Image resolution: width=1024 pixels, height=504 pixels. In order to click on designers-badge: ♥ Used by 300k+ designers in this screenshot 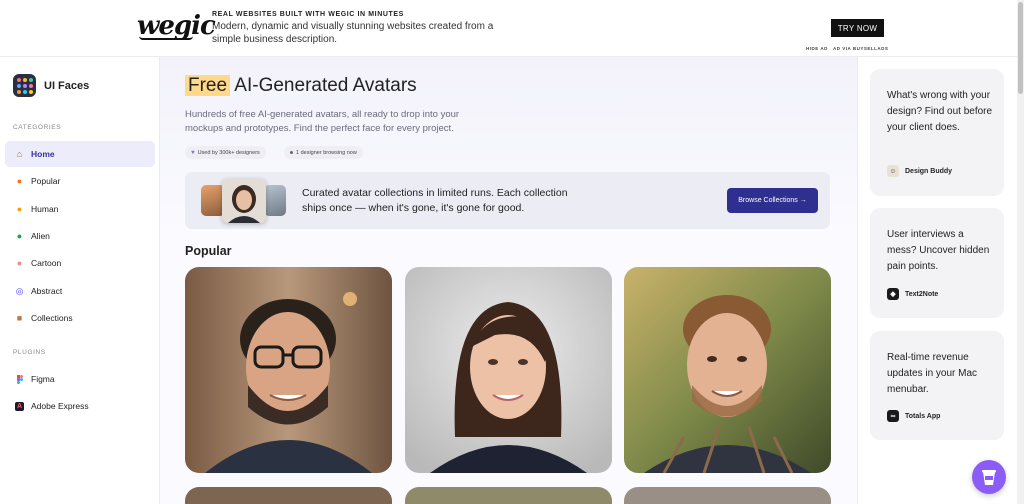, I will do `click(225, 152)`.